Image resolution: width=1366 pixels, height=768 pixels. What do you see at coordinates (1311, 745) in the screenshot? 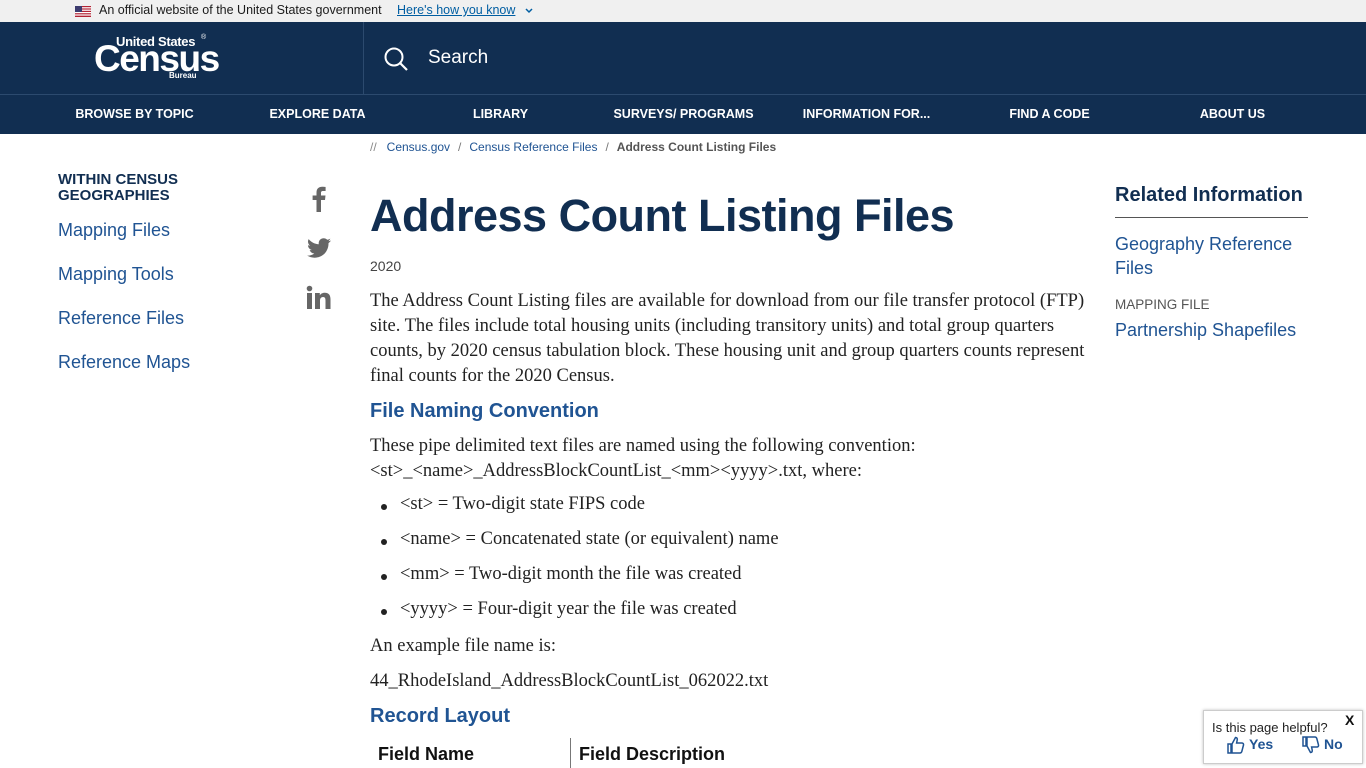
I see `thumbs-down-icon` at bounding box center [1311, 745].